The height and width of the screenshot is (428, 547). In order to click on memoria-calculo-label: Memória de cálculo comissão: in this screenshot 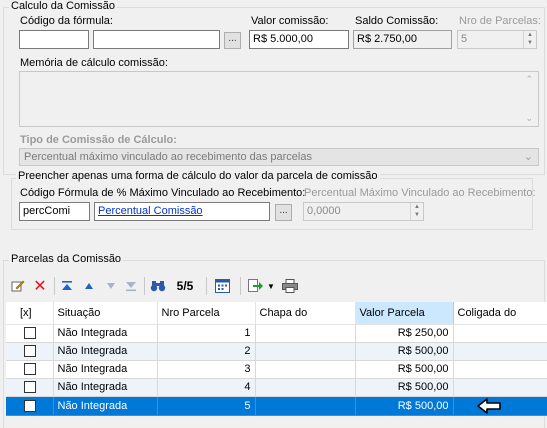, I will do `click(94, 63)`.